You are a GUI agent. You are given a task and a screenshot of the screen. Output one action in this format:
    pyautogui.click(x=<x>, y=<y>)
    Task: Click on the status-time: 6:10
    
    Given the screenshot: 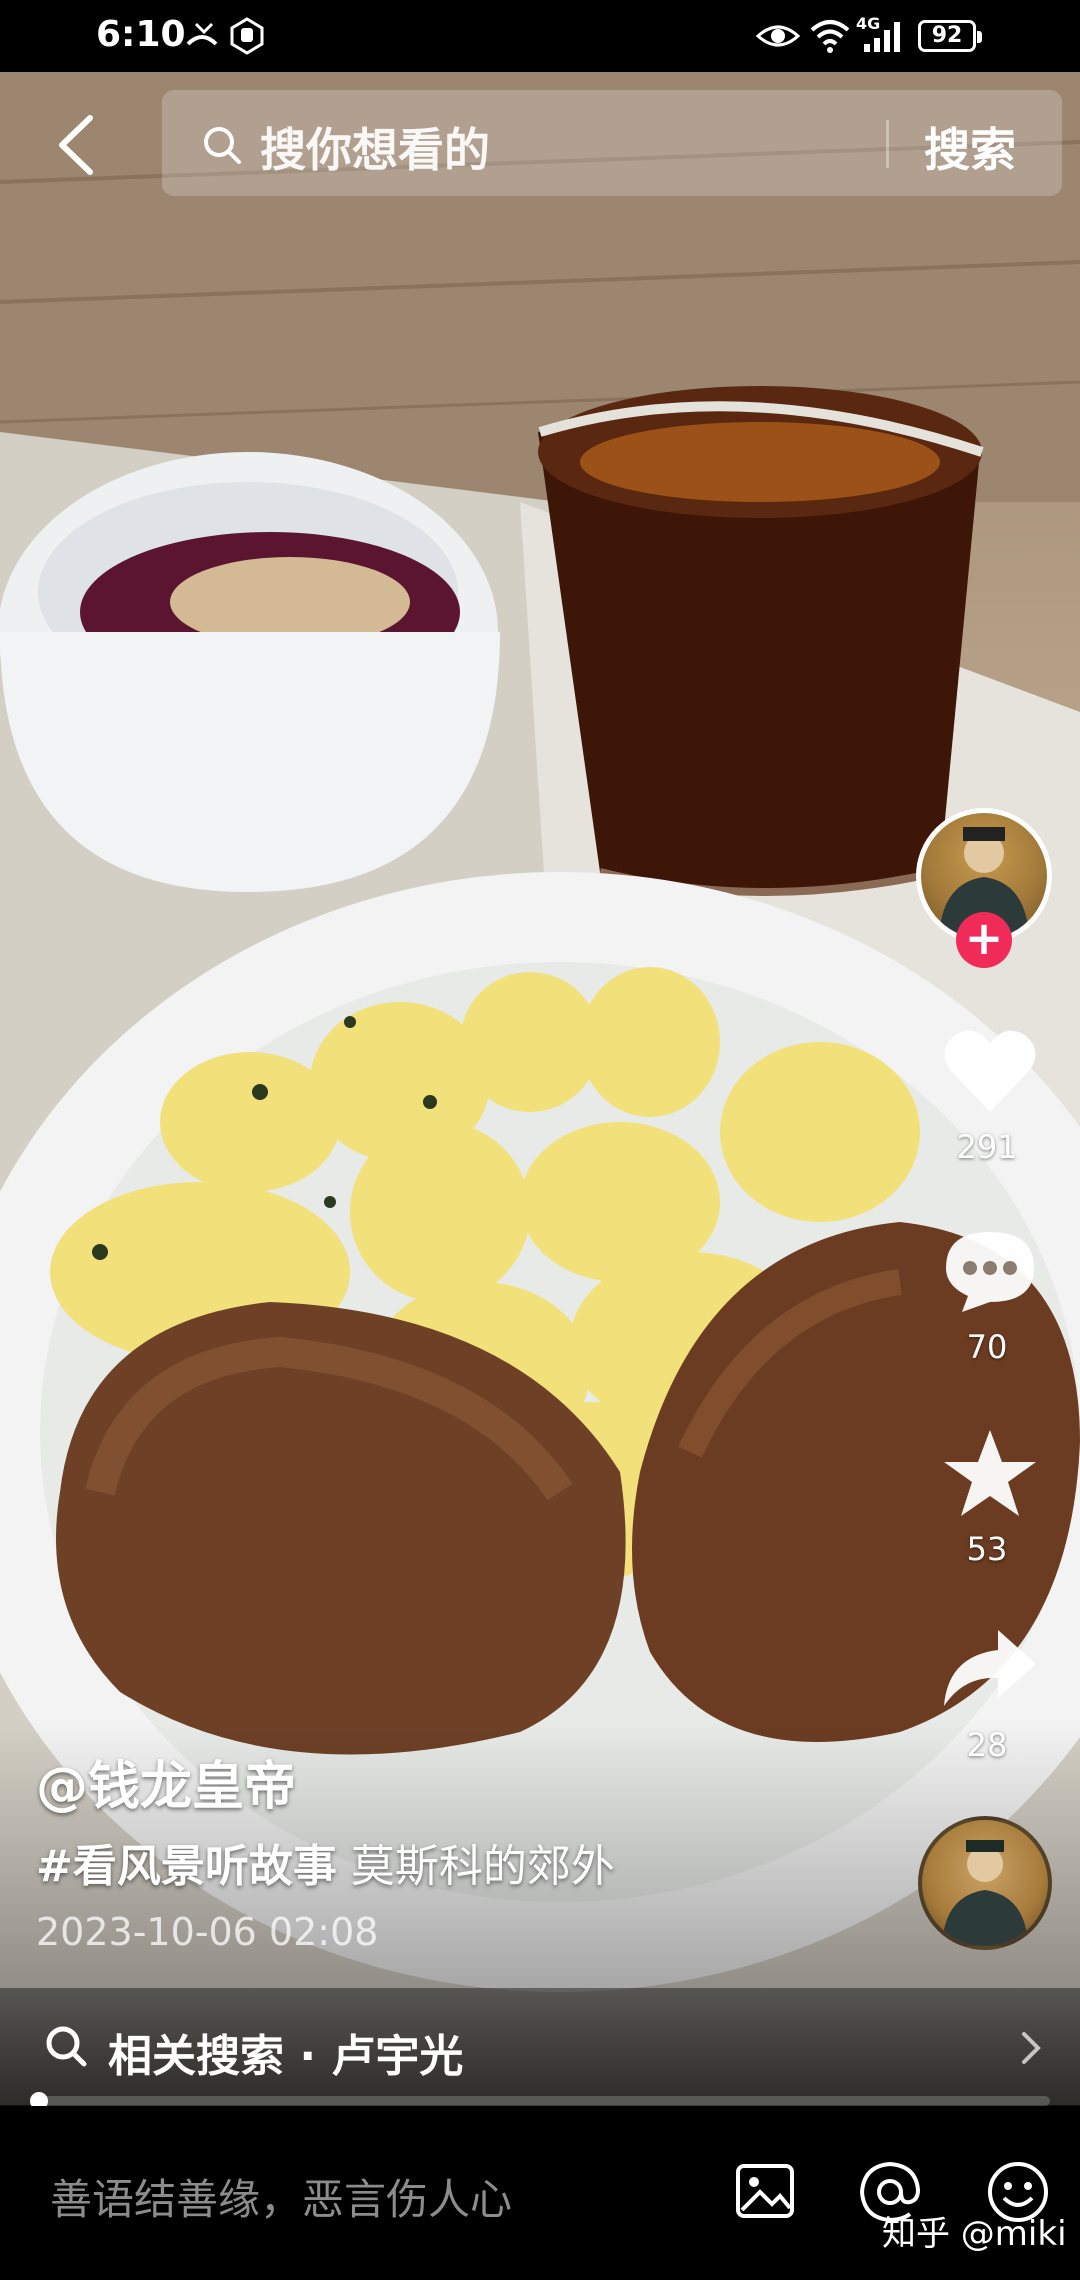 What is the action you would take?
    pyautogui.click(x=141, y=34)
    